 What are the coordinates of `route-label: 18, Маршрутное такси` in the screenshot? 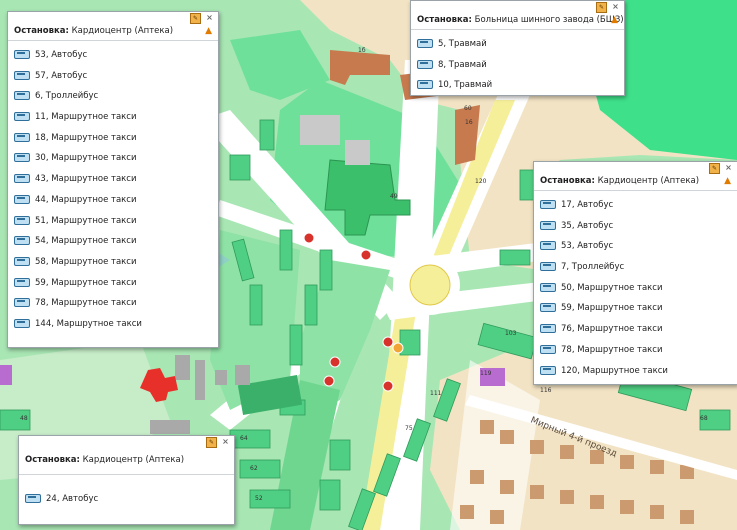 It's located at (86, 137).